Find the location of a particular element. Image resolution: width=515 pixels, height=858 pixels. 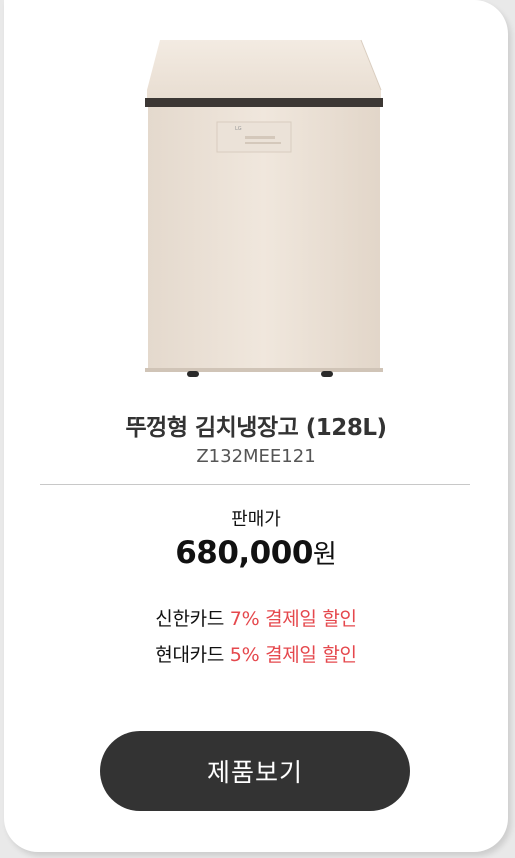

price: 680,000원 is located at coordinates (256, 552).